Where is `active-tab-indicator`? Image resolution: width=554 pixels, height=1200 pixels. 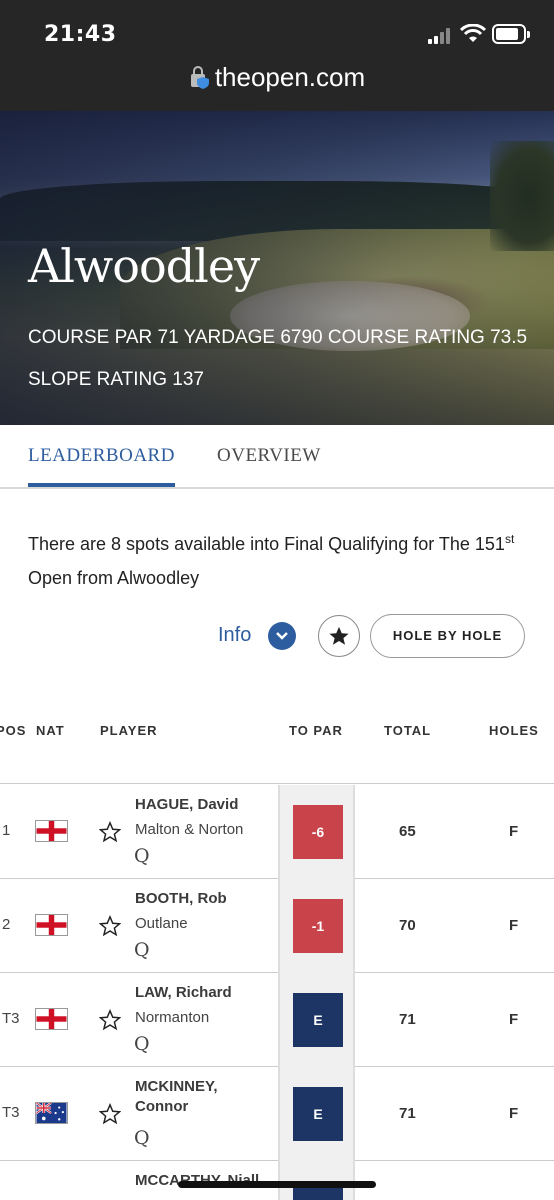 active-tab-indicator is located at coordinates (101, 485).